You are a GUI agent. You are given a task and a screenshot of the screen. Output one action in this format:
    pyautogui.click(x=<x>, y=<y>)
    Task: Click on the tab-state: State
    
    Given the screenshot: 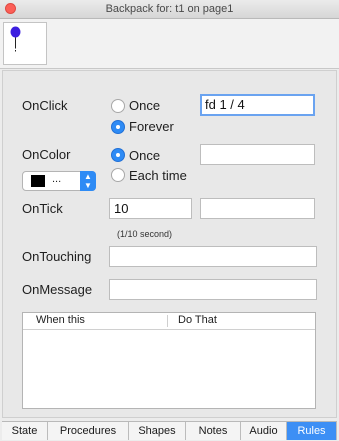 What is the action you would take?
    pyautogui.click(x=25, y=431)
    